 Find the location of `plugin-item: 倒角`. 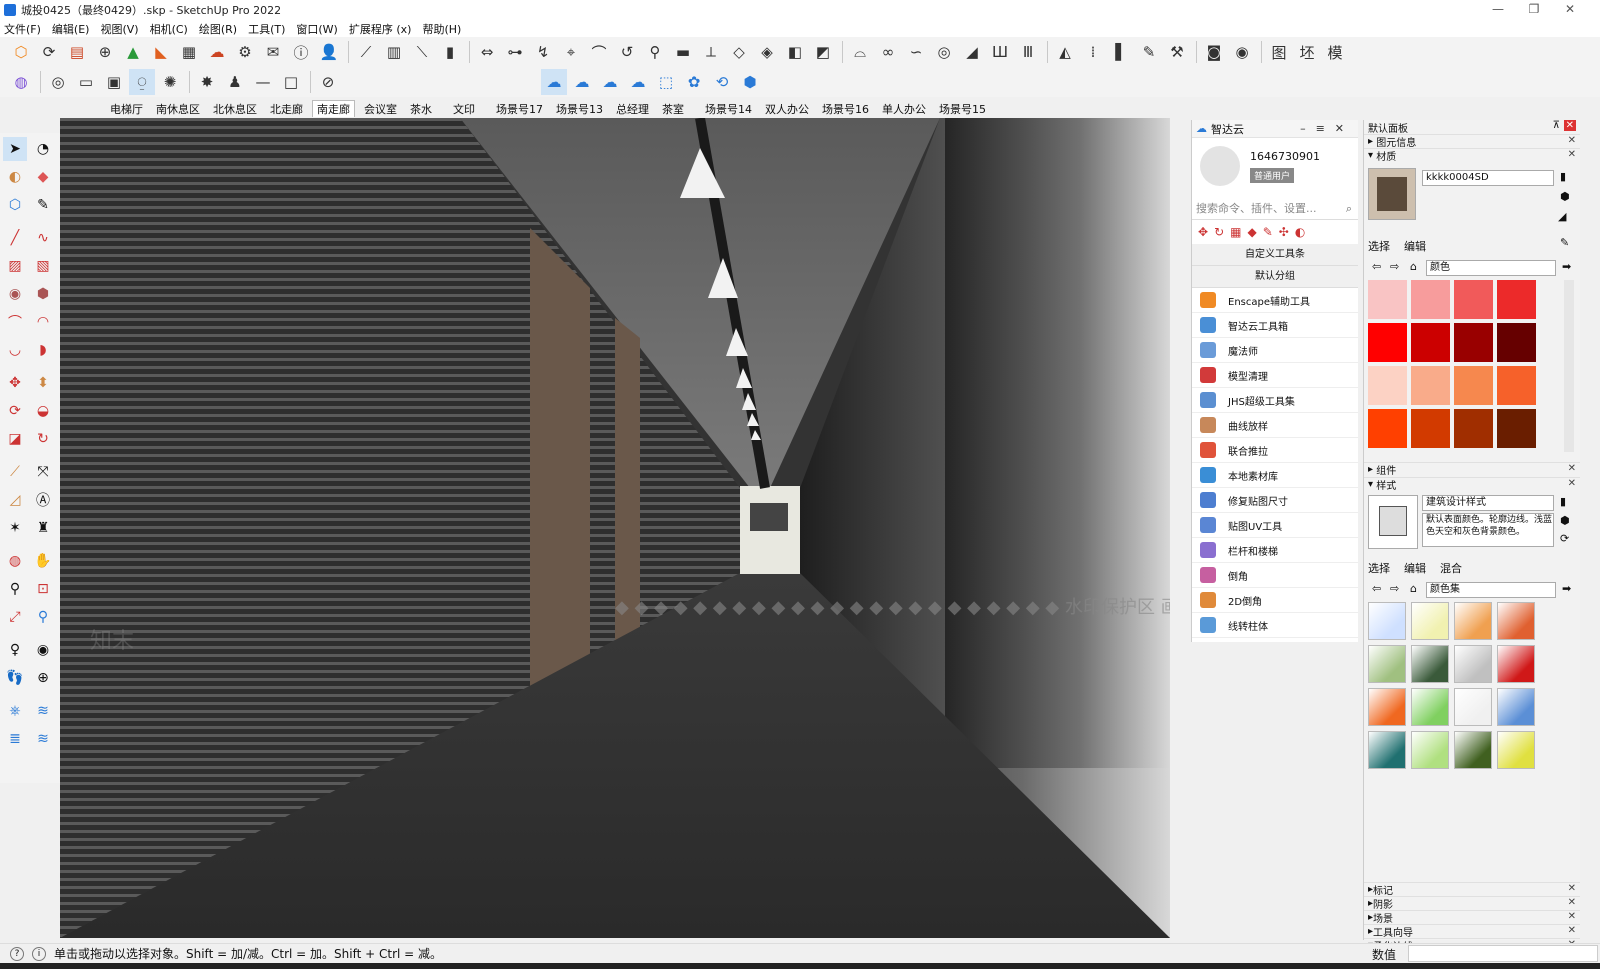

plugin-item: 倒角 is located at coordinates (1275, 575).